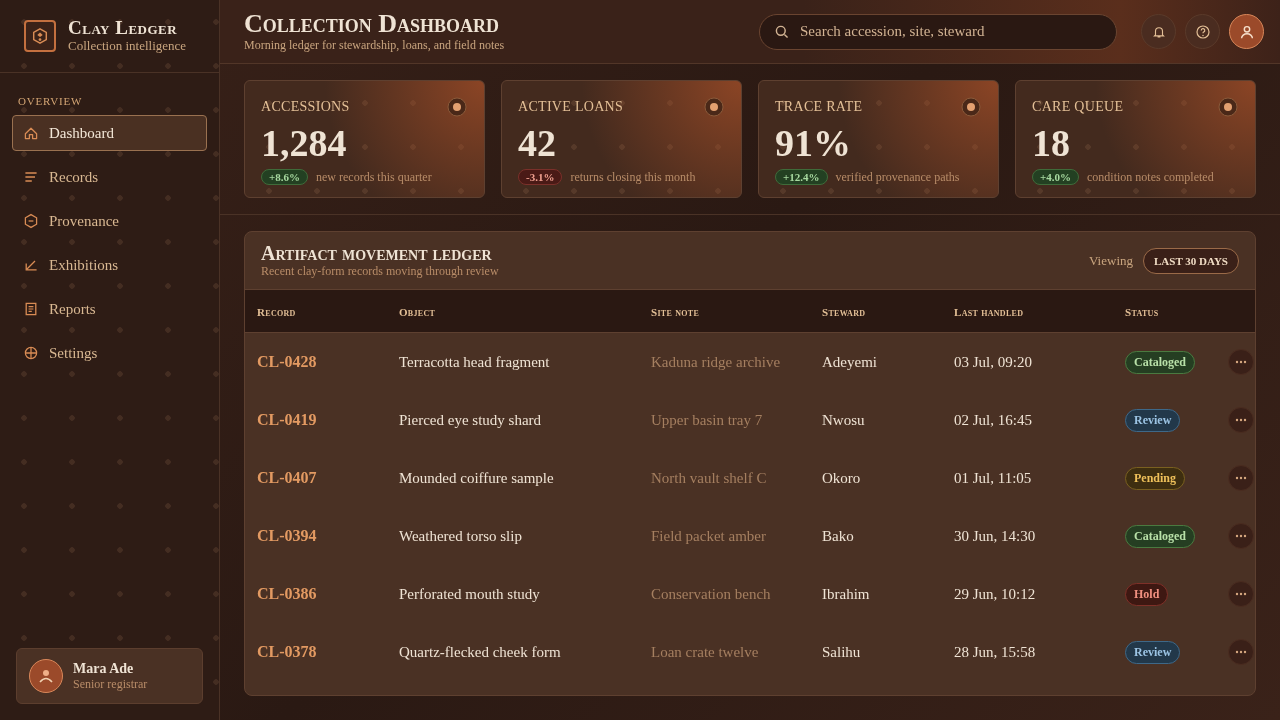 The width and height of the screenshot is (1280, 720). What do you see at coordinates (675, 312) in the screenshot?
I see `column-header: Site note` at bounding box center [675, 312].